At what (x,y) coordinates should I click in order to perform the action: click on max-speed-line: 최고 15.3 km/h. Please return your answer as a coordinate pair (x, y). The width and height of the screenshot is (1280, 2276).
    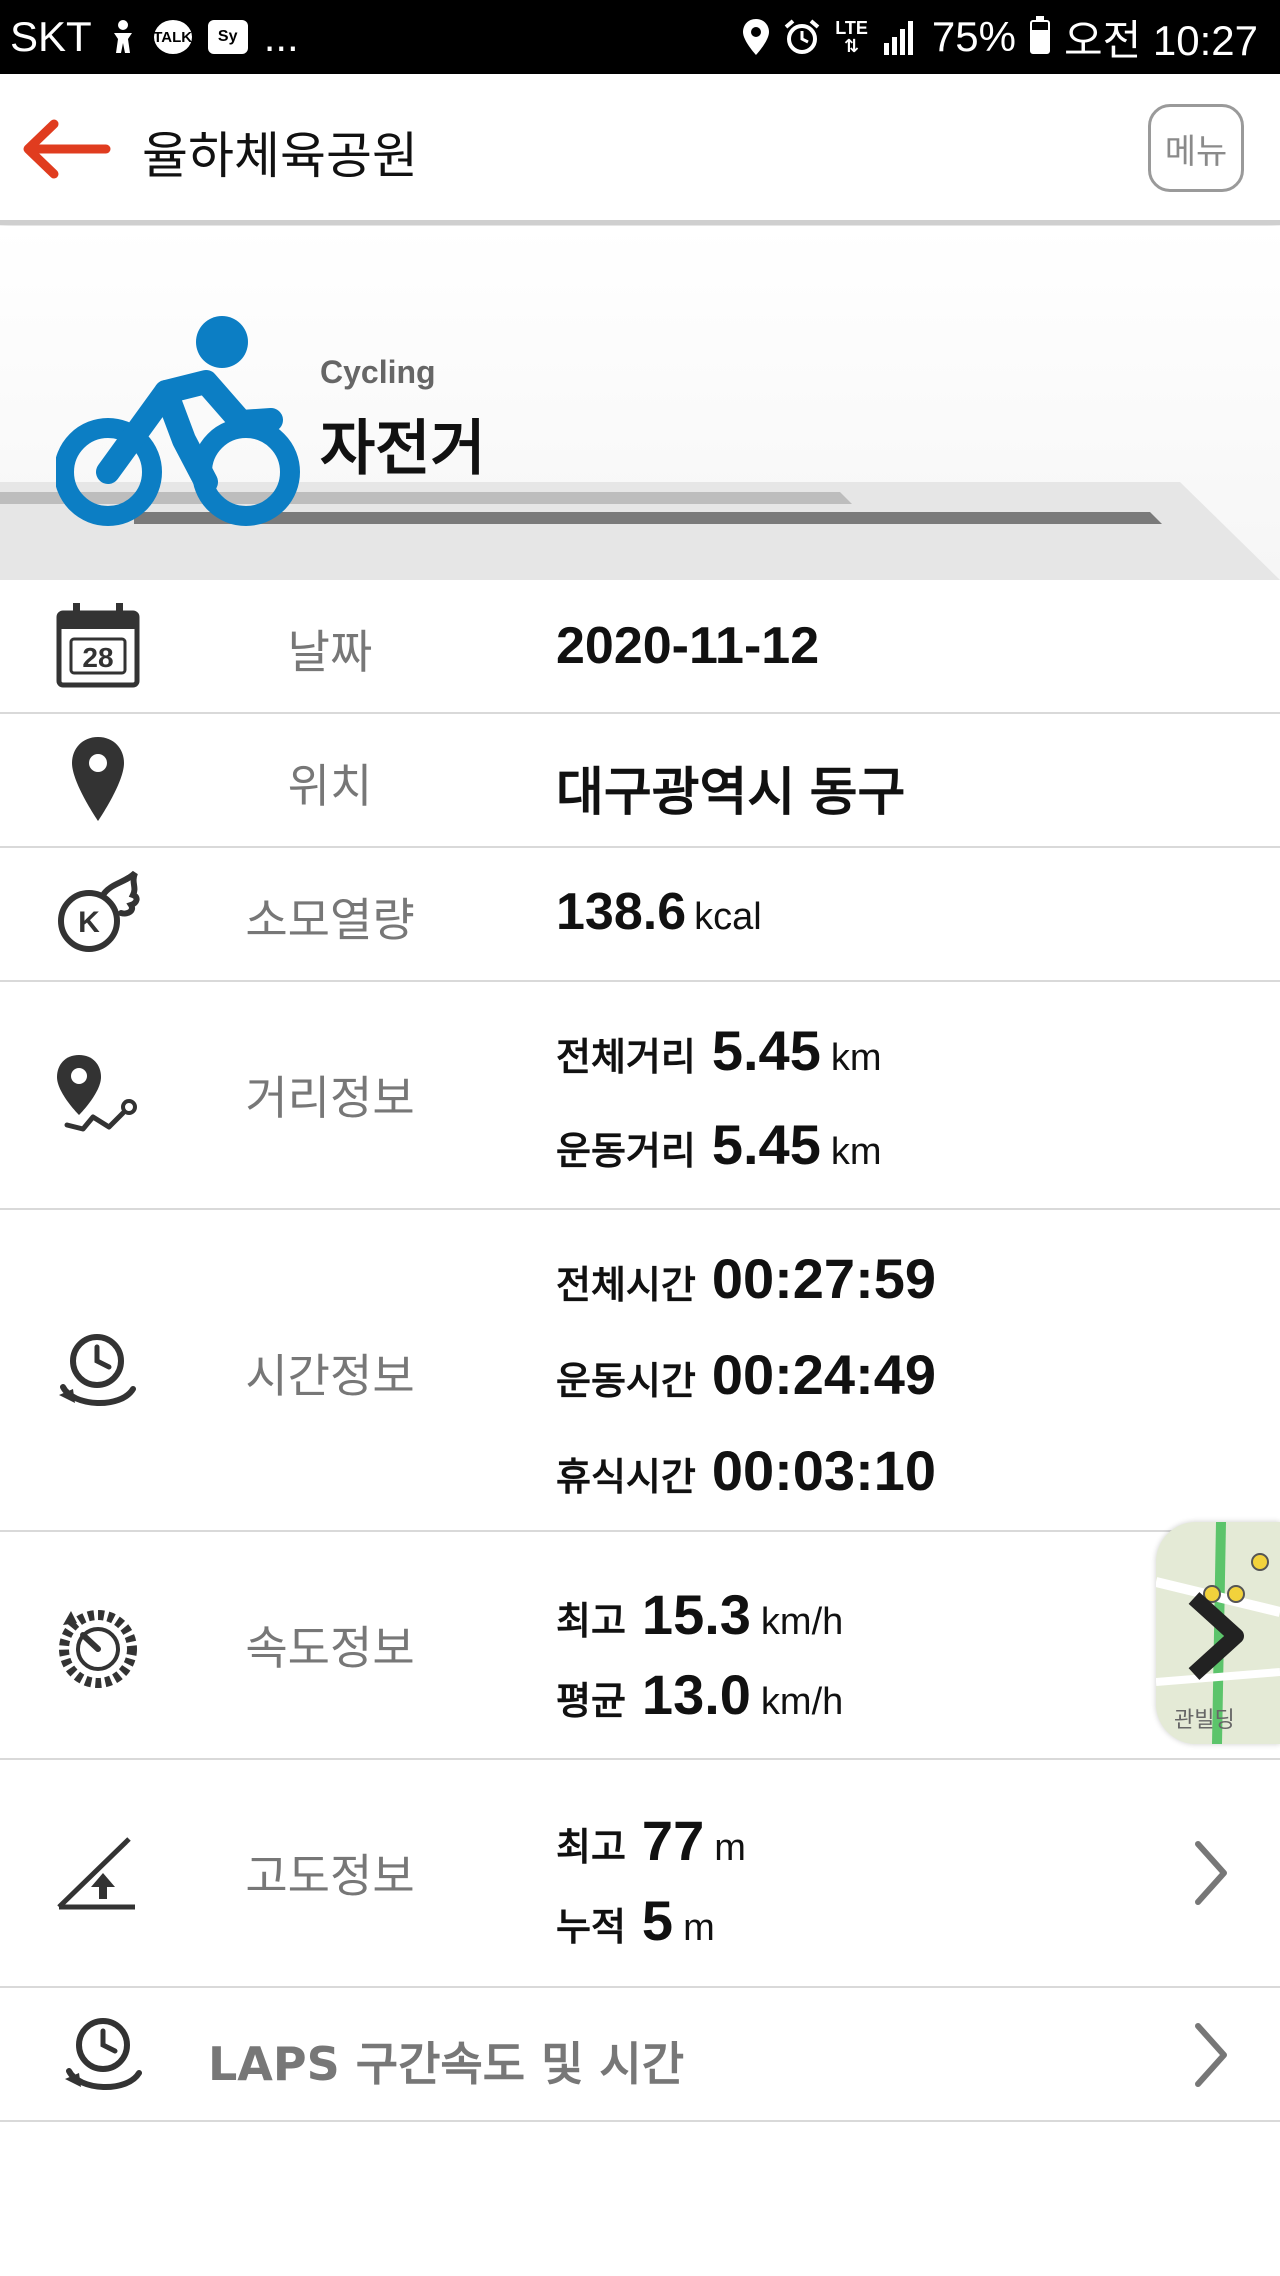
    Looking at the image, I should click on (699, 1614).